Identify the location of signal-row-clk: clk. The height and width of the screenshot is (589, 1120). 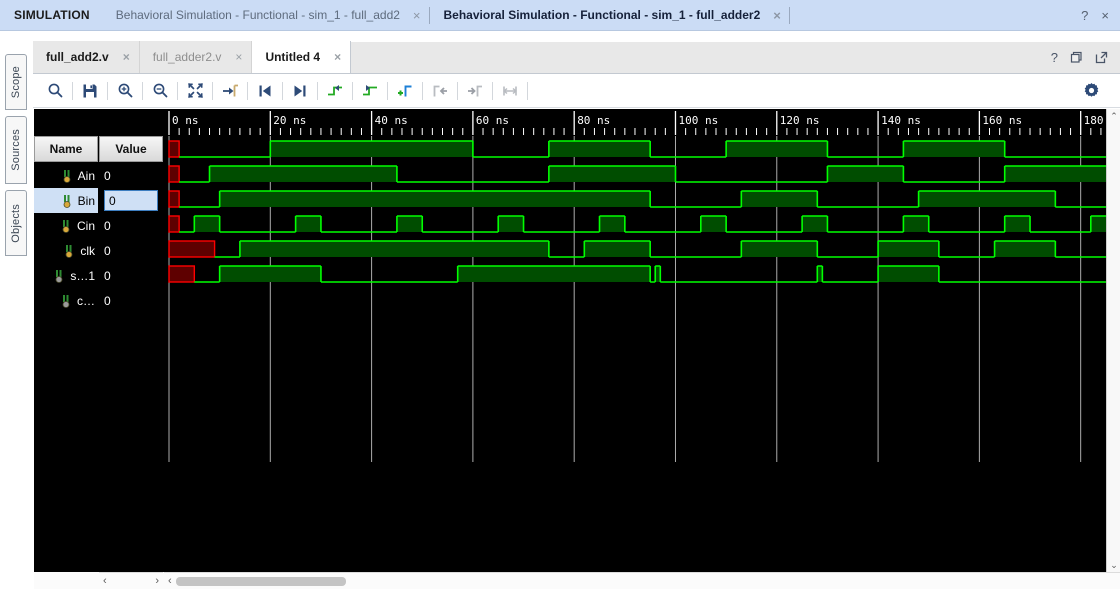
(66, 250).